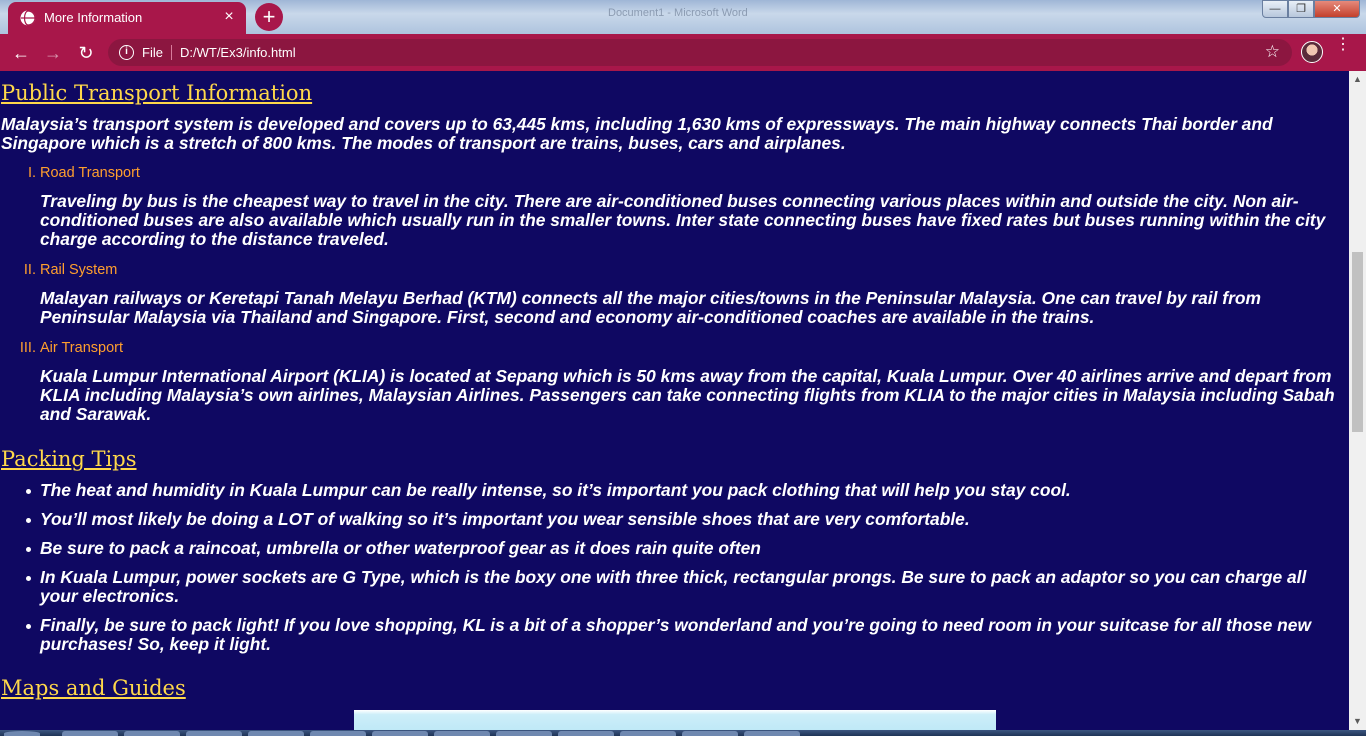 This screenshot has width=1366, height=736. I want to click on reload-icon: ↻, so click(86, 53).